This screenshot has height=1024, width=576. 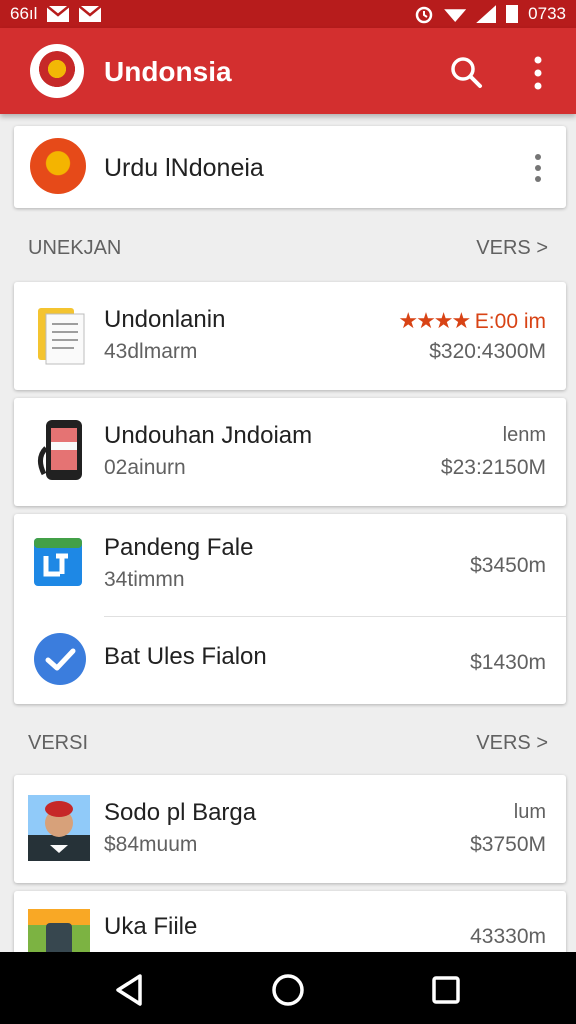 I want to click on item-price: 43330m, so click(x=508, y=936).